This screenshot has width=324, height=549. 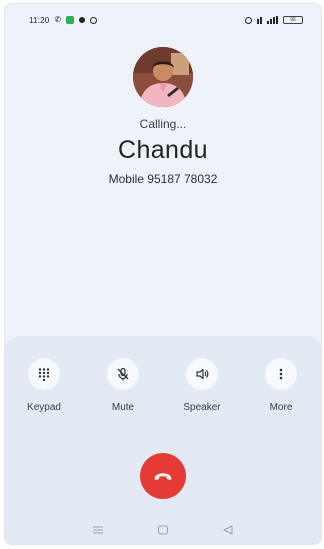 I want to click on mute-button-circle, so click(x=123, y=374).